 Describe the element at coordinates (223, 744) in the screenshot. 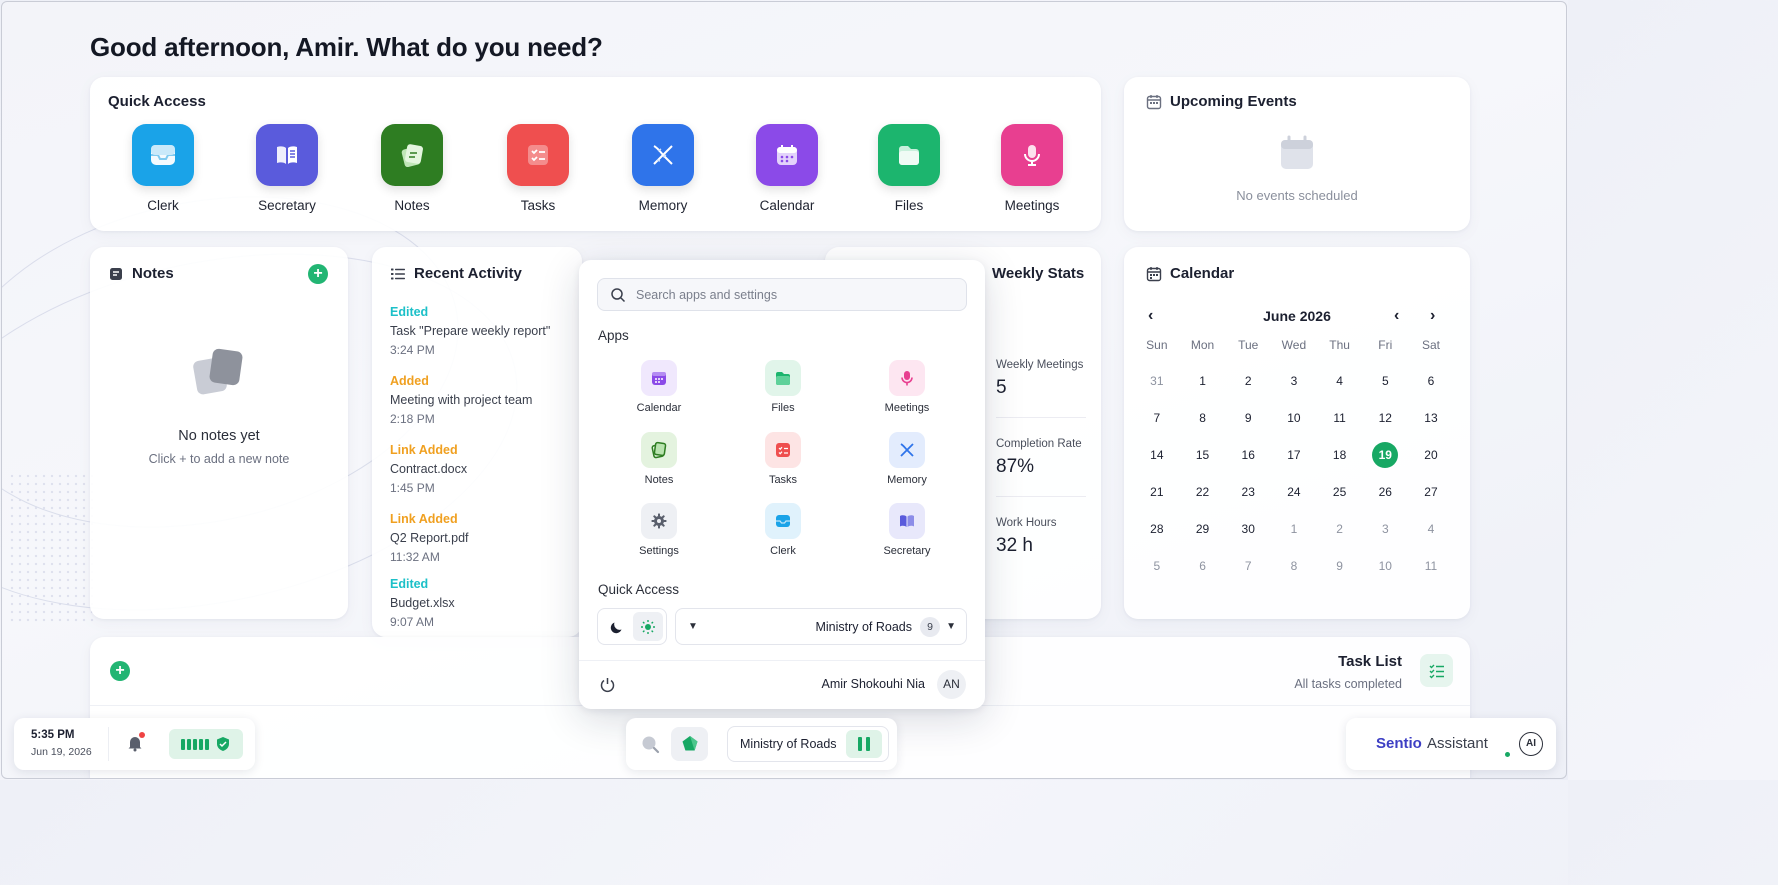

I see `shield-check-icon` at that location.